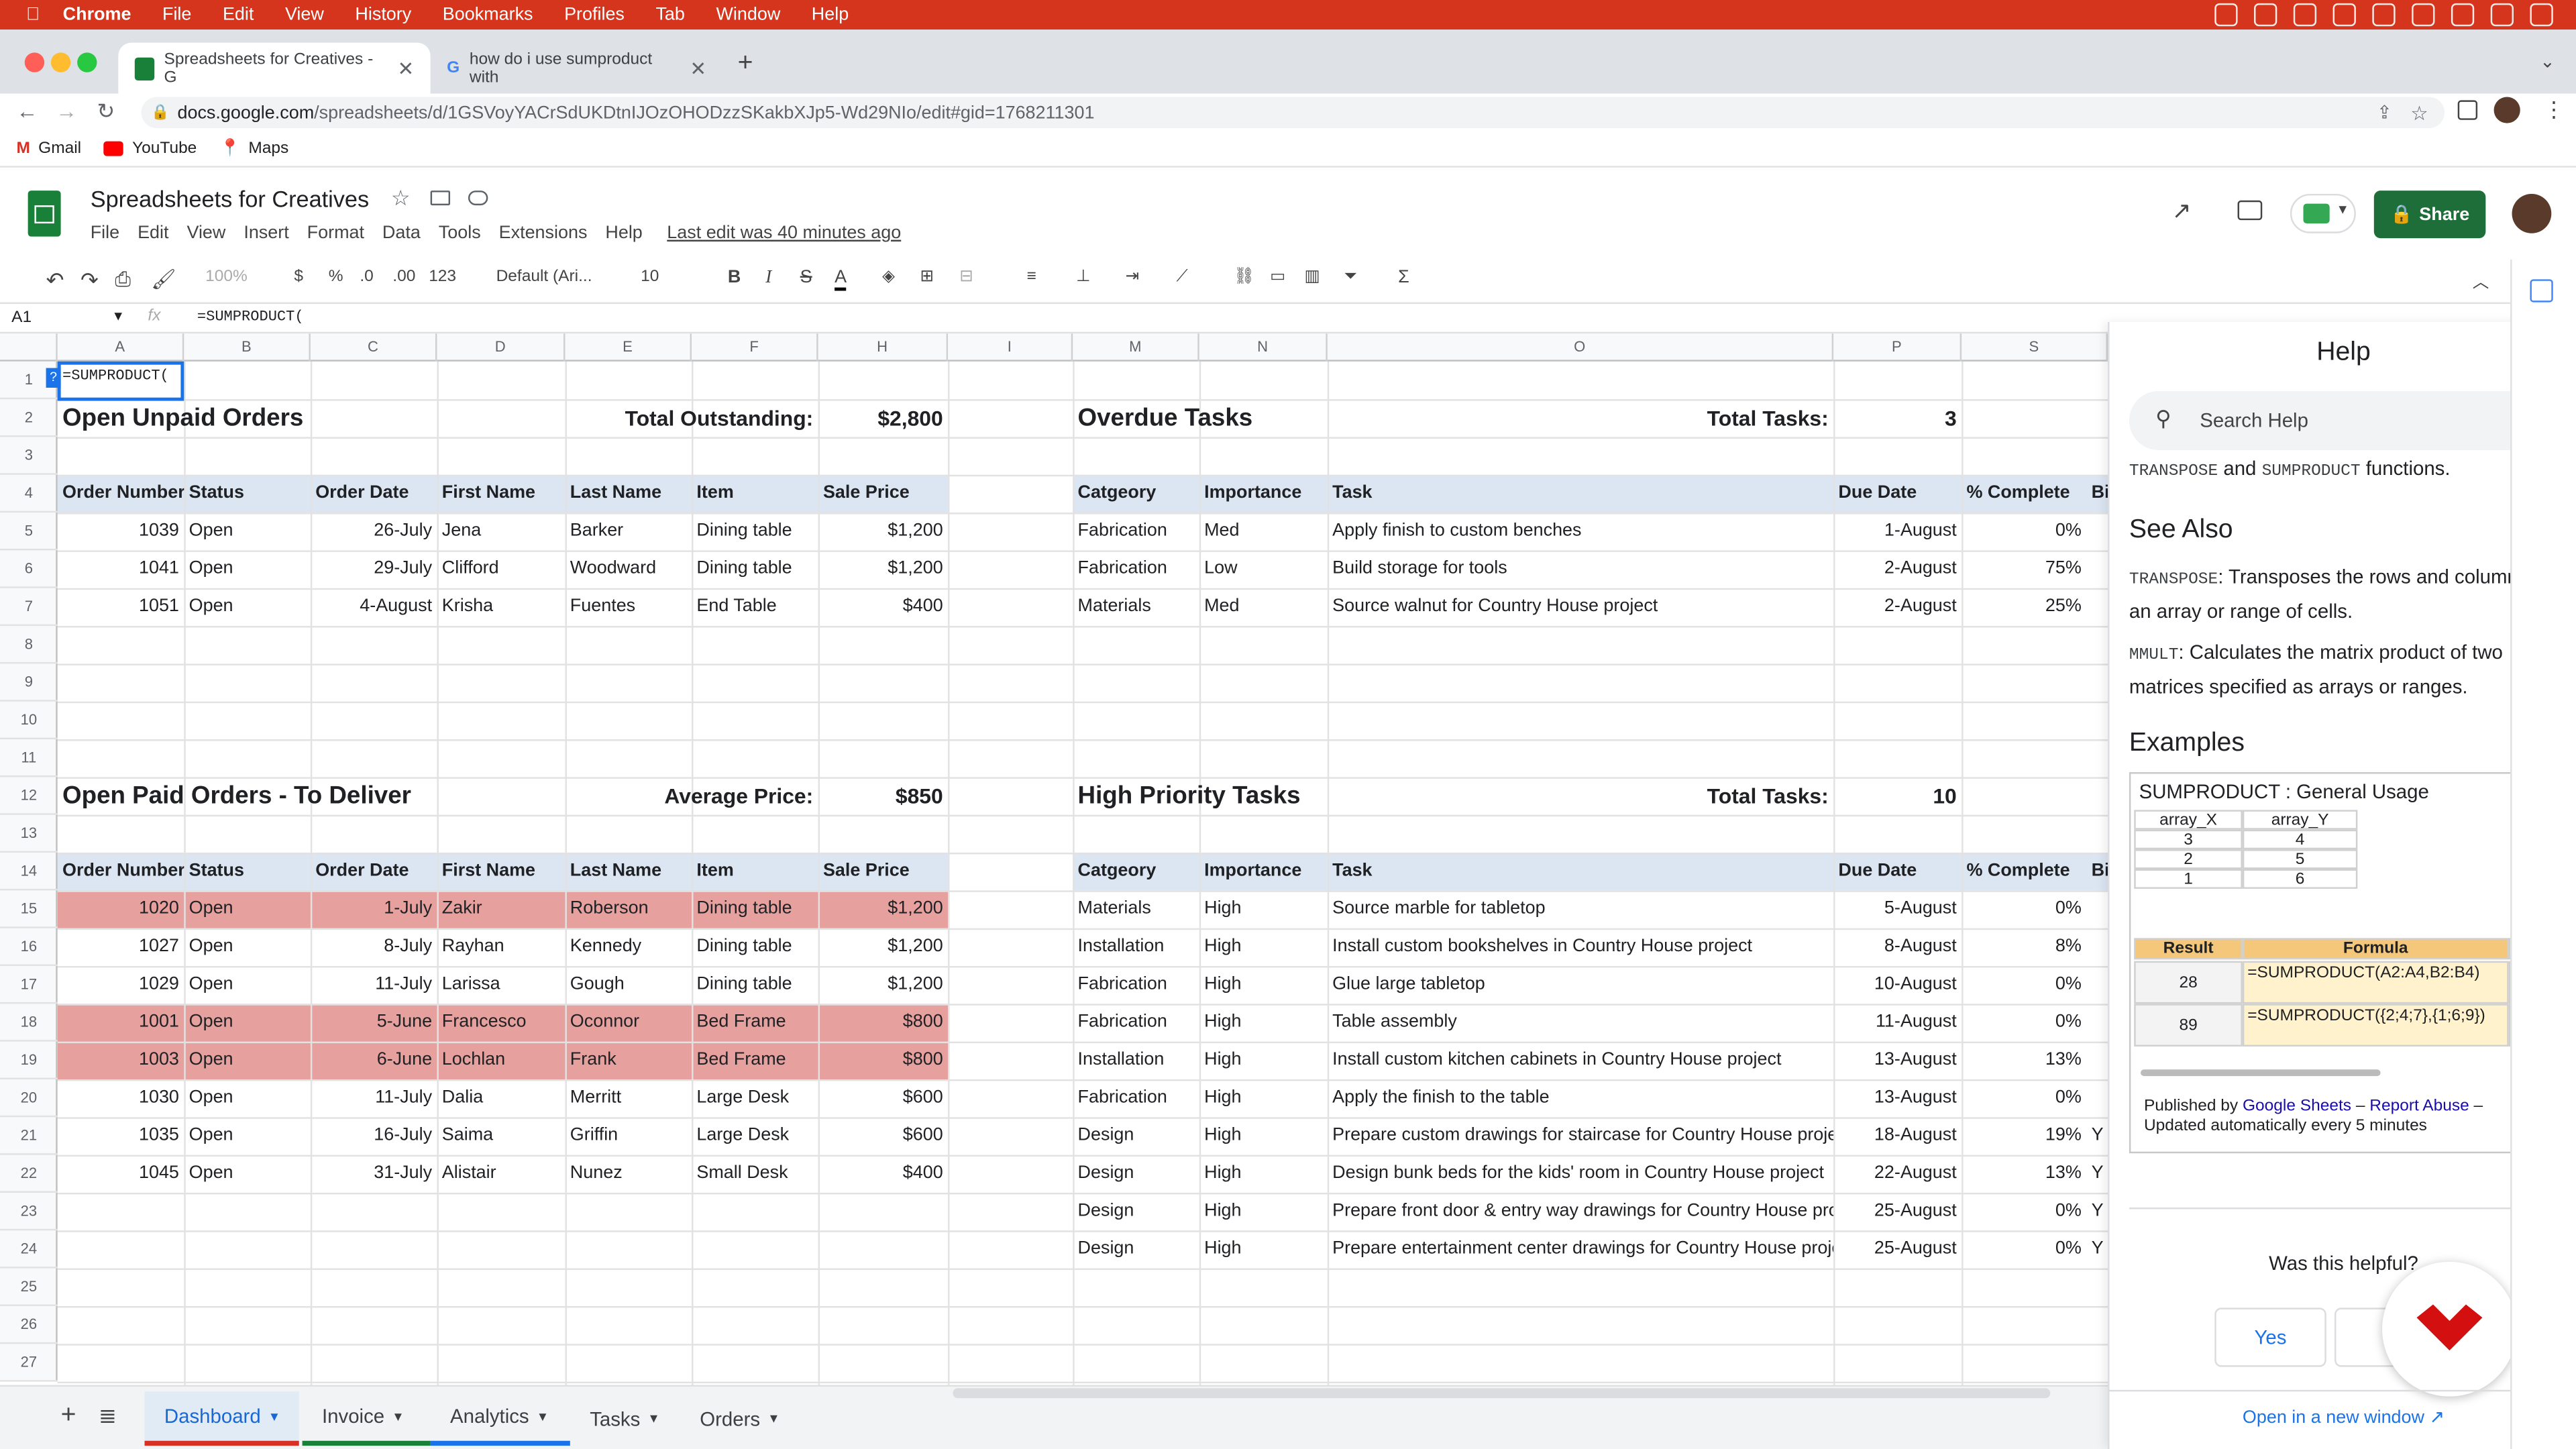 The height and width of the screenshot is (1449, 2576). I want to click on table-cell: Barker, so click(628, 531).